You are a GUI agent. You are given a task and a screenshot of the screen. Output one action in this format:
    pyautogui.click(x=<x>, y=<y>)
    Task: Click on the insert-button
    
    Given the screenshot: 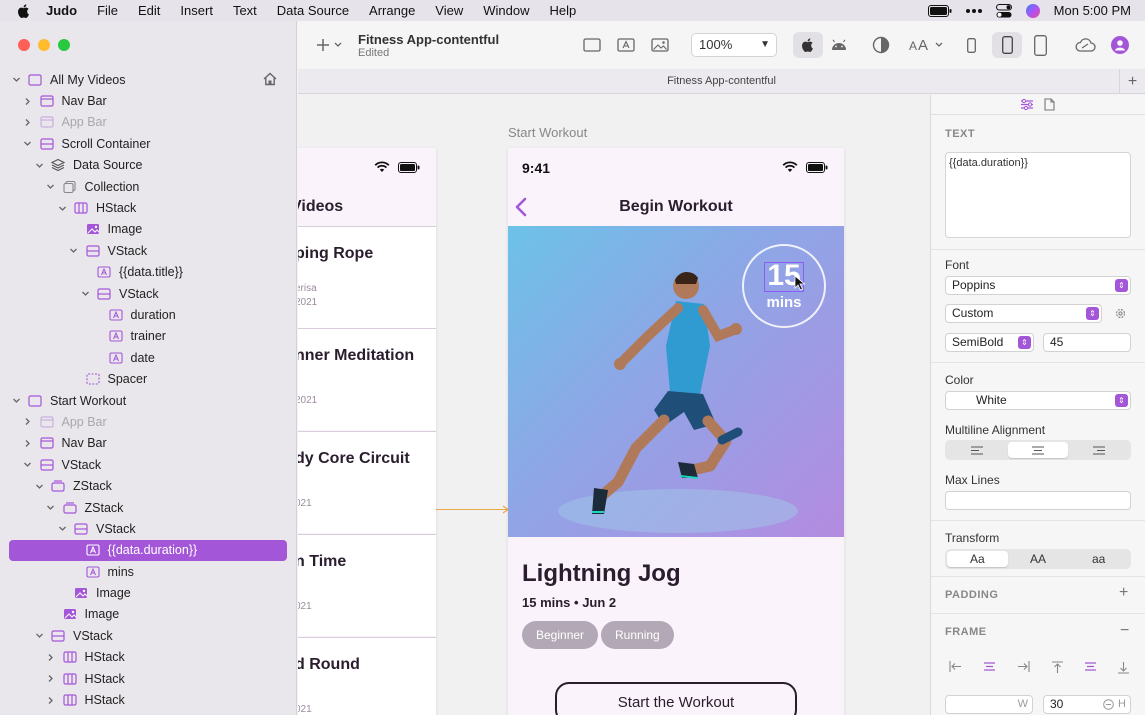 What is the action you would take?
    pyautogui.click(x=330, y=45)
    